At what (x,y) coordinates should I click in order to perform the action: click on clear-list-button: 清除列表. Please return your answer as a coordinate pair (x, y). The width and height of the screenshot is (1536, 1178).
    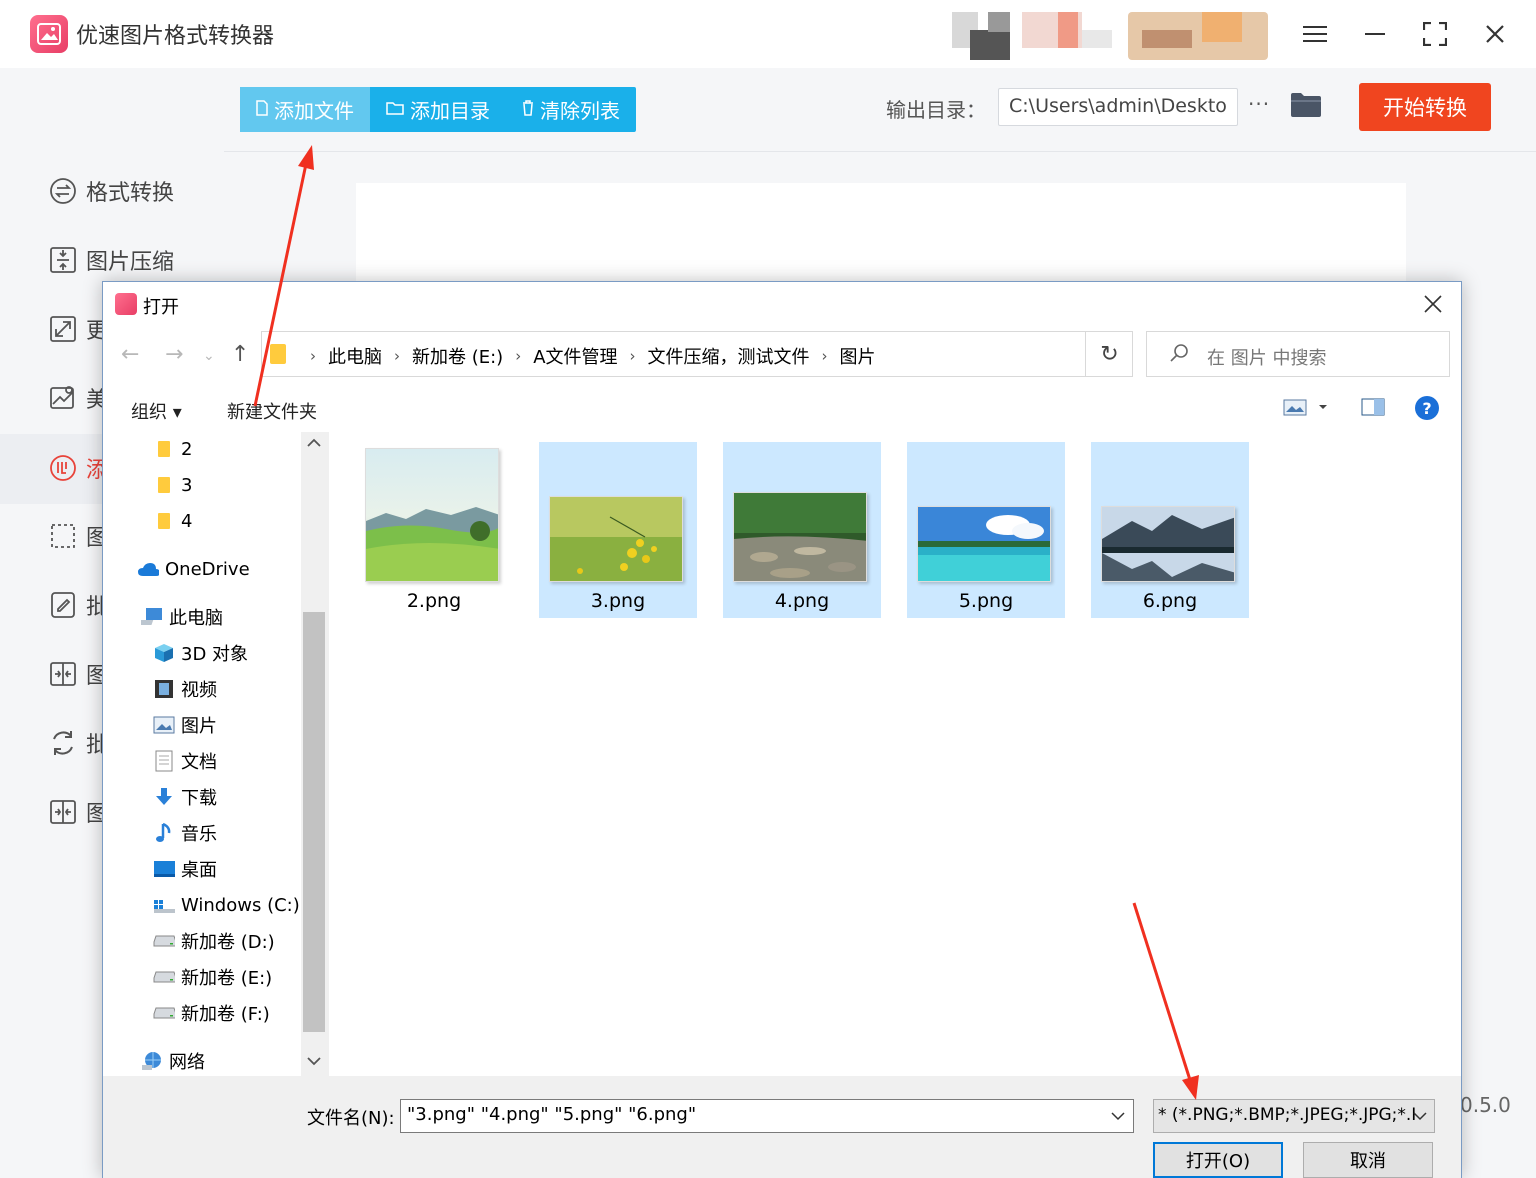
    Looking at the image, I should click on (571, 109).